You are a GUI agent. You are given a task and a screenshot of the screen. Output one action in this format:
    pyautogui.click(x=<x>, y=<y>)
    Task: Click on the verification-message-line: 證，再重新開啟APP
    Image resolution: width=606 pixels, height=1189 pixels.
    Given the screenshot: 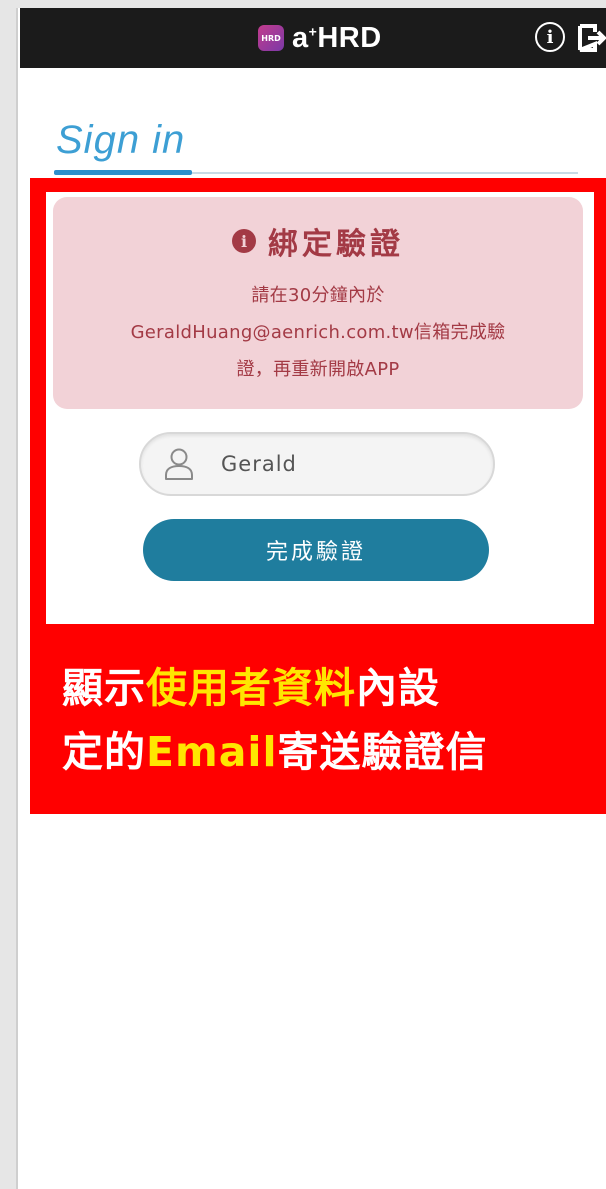 What is the action you would take?
    pyautogui.click(x=318, y=369)
    